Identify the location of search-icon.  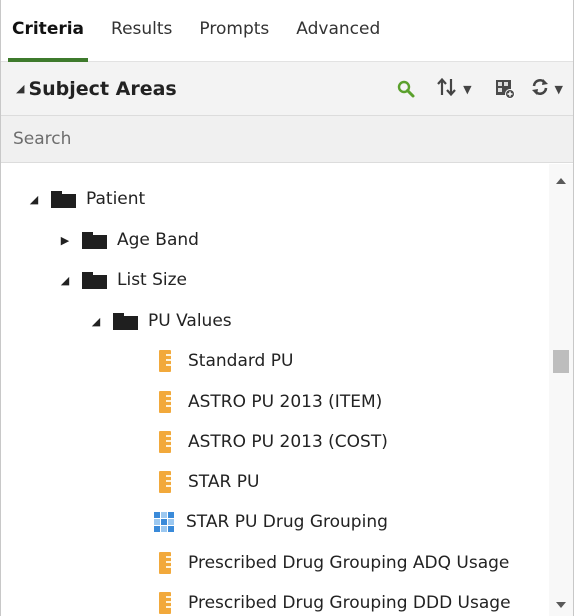
(406, 89).